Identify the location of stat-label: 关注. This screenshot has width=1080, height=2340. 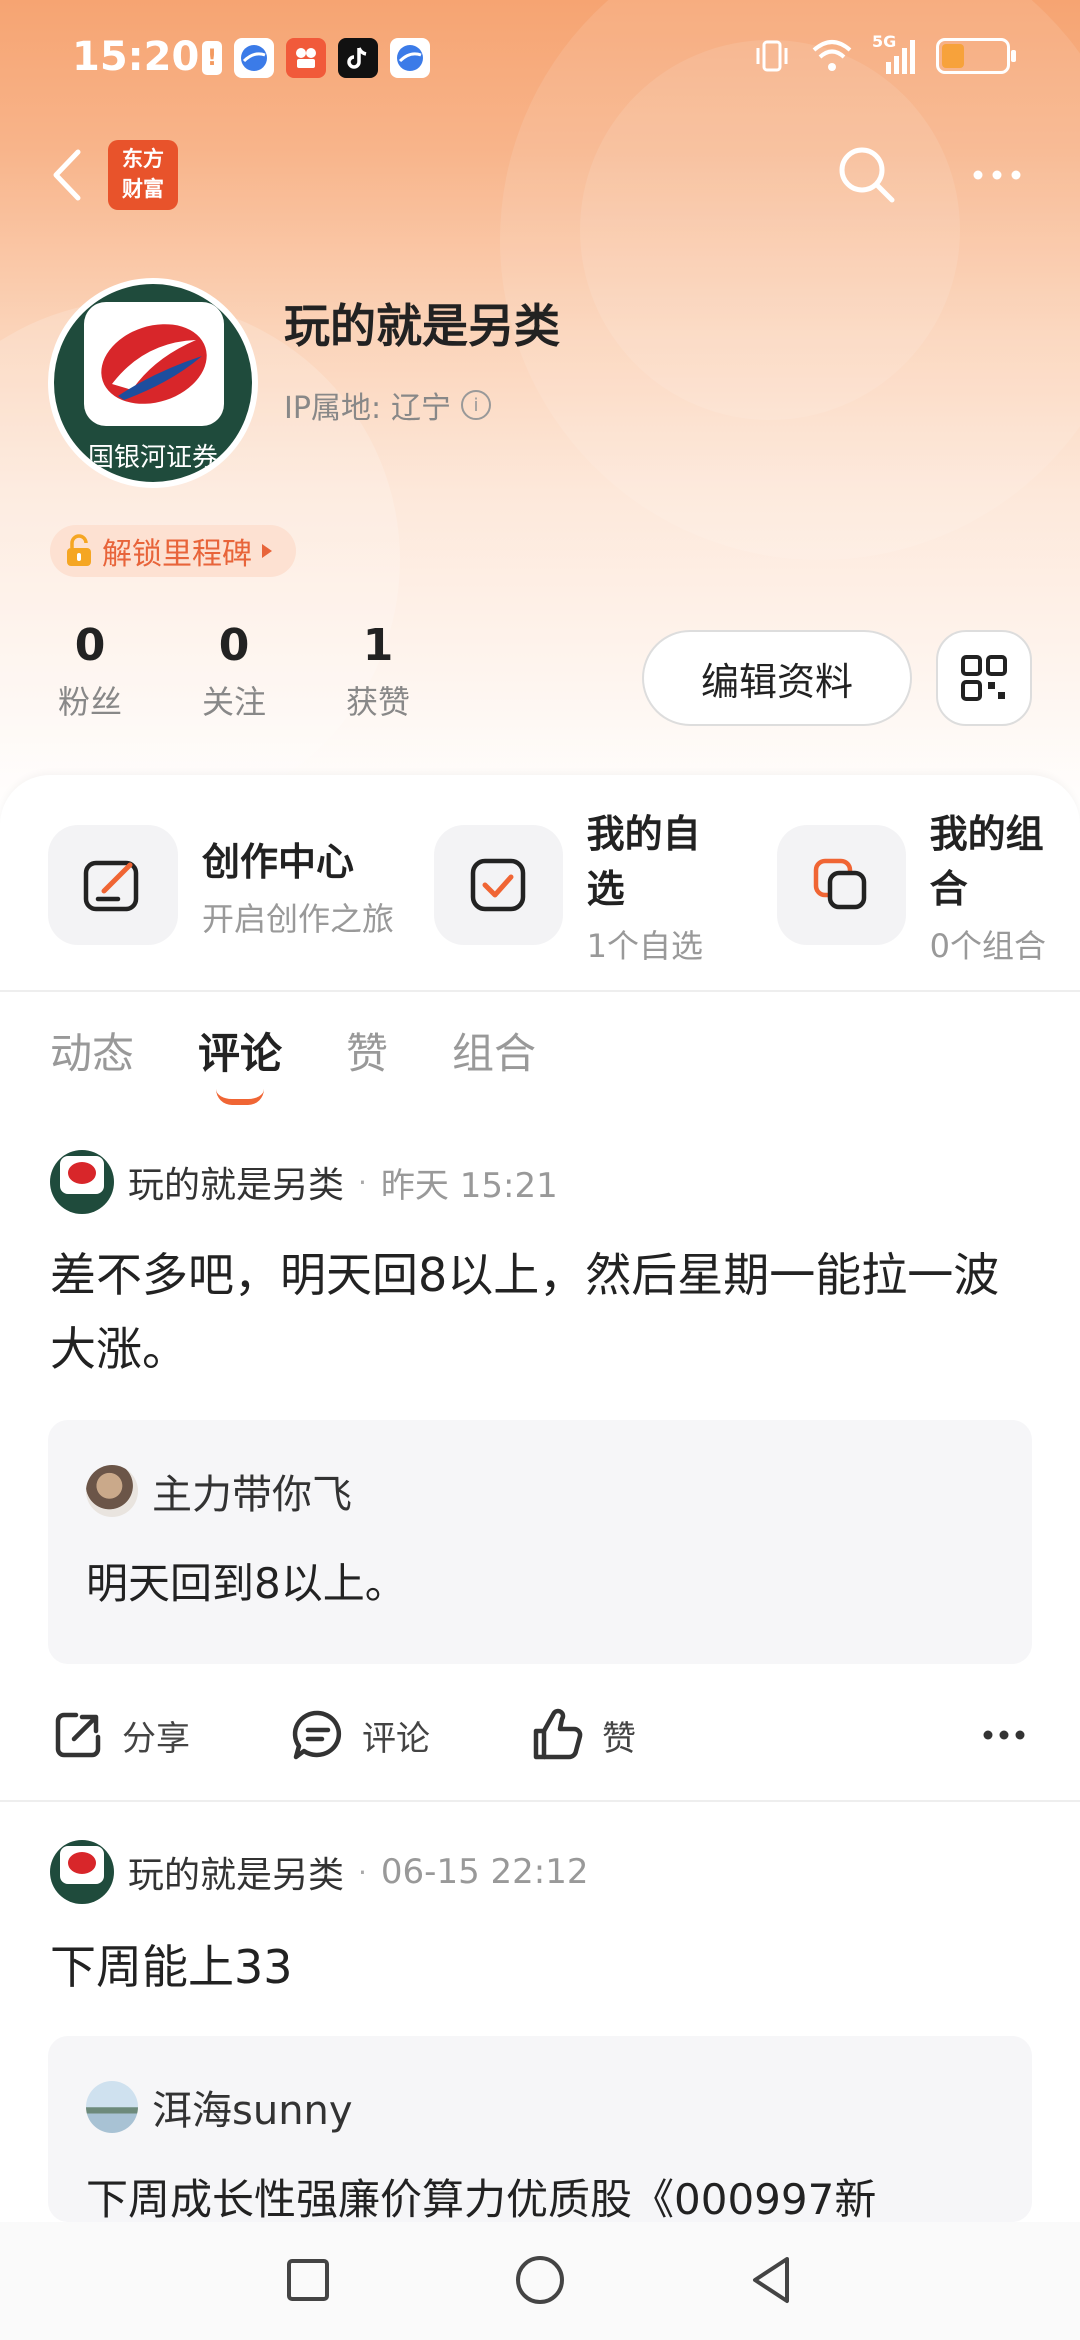
(233, 702).